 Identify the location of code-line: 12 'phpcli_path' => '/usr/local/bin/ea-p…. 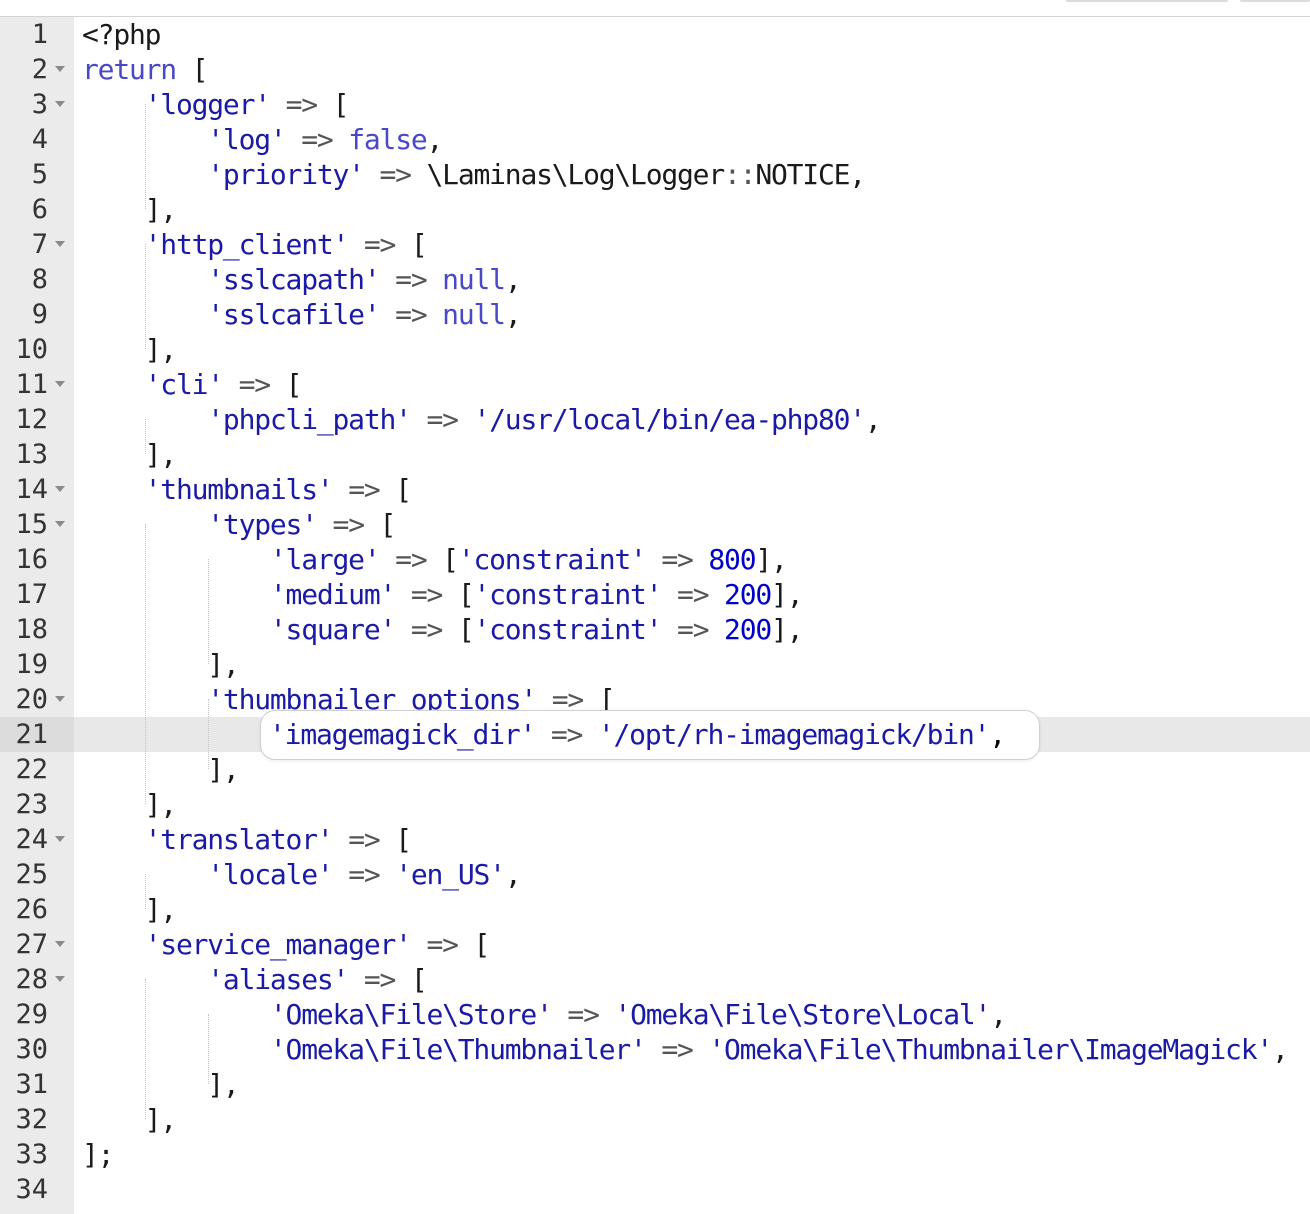
(655, 419).